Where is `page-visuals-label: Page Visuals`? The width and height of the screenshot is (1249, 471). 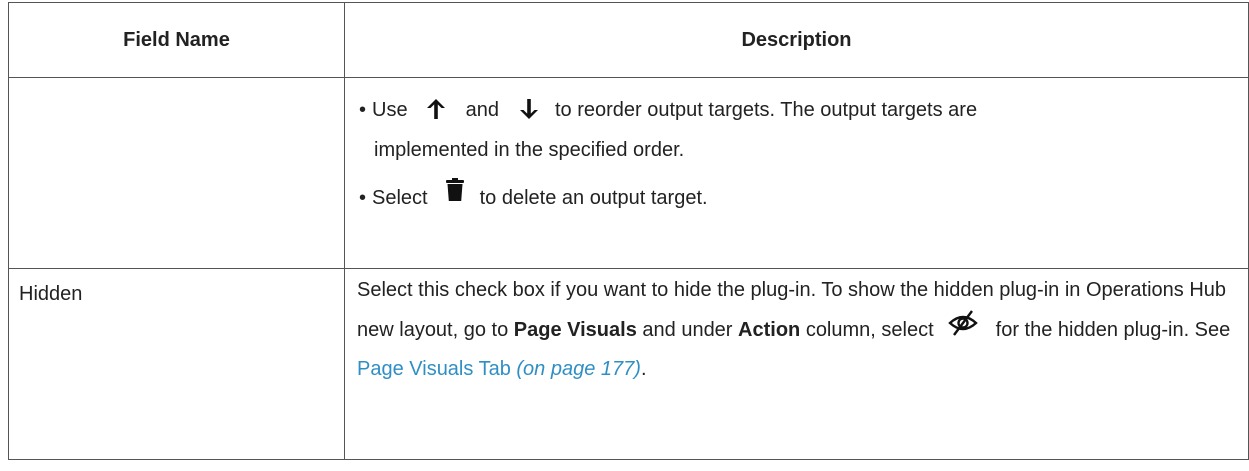
page-visuals-label: Page Visuals is located at coordinates (575, 330).